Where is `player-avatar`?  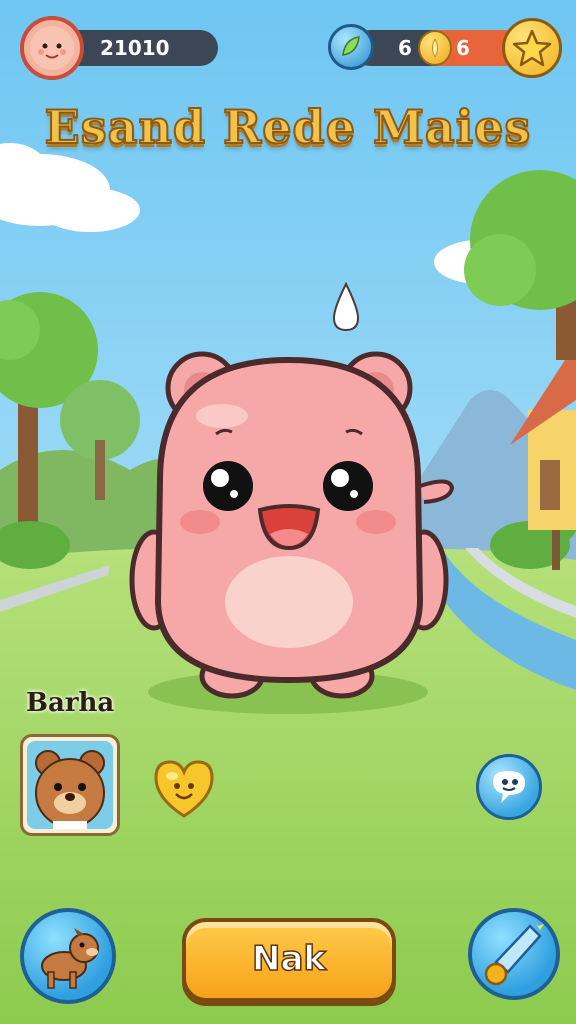
player-avatar is located at coordinates (52, 48).